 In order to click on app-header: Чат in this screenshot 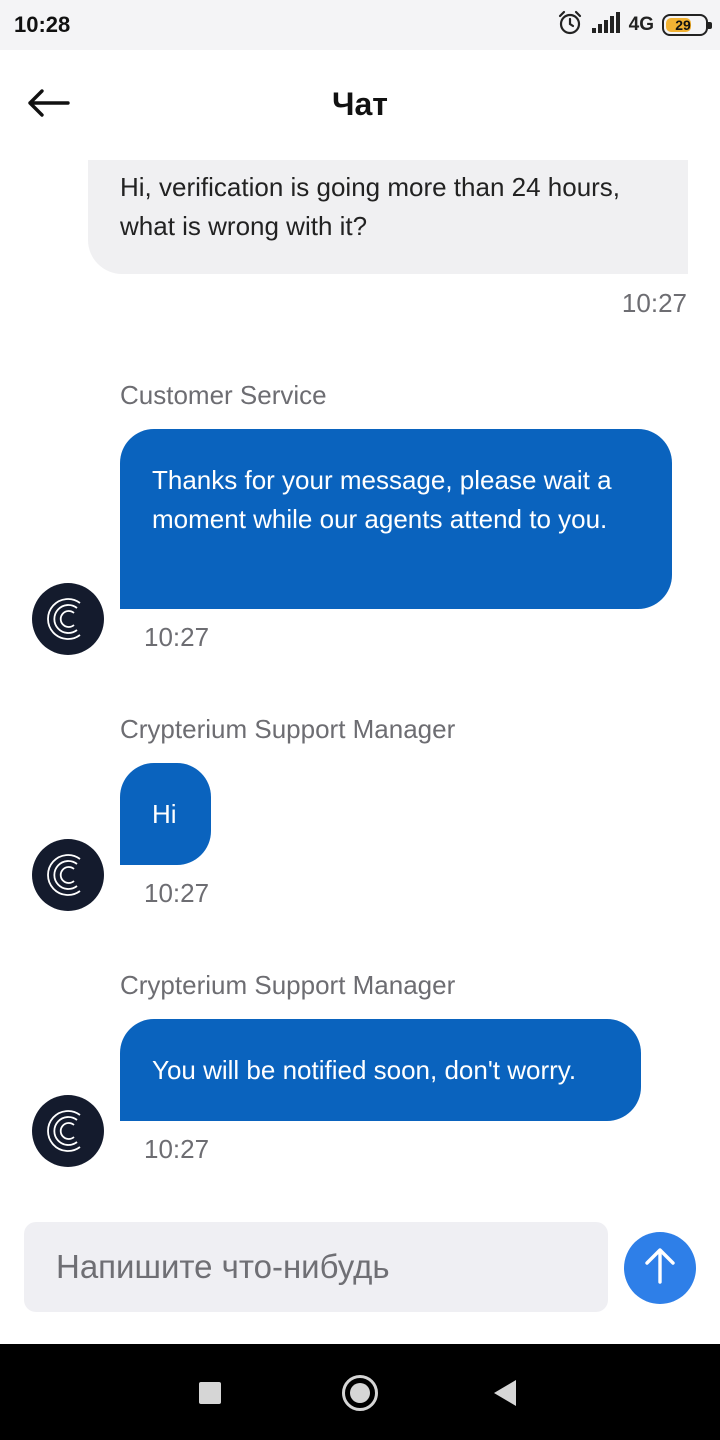, I will do `click(360, 105)`.